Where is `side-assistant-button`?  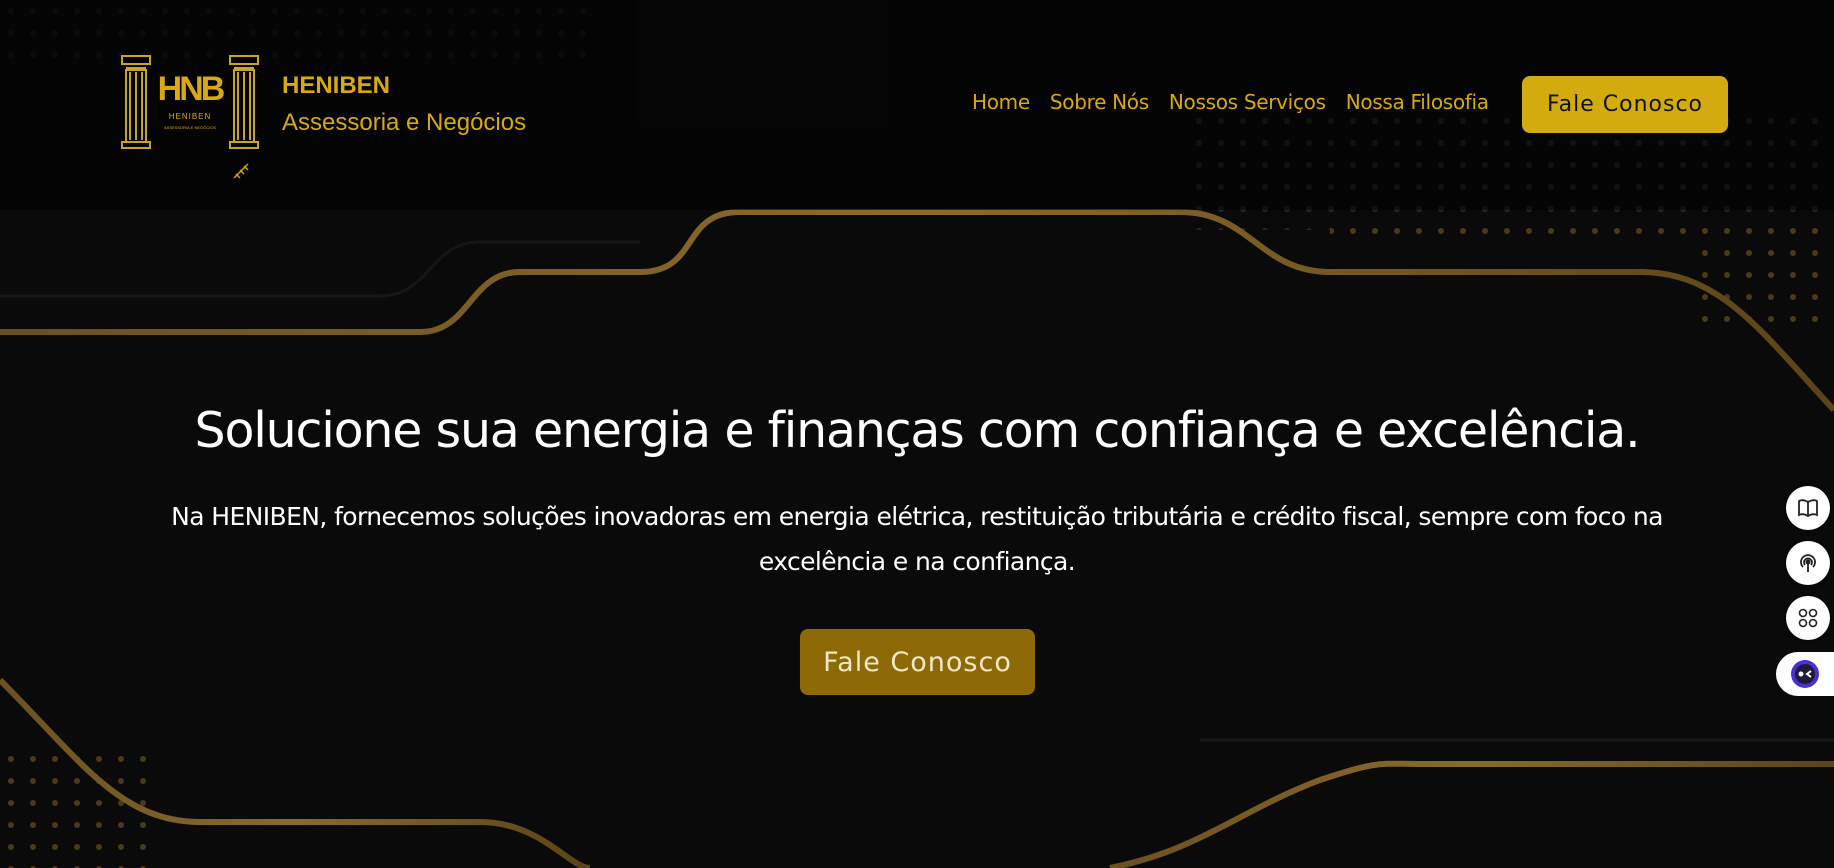
side-assistant-button is located at coordinates (1805, 674).